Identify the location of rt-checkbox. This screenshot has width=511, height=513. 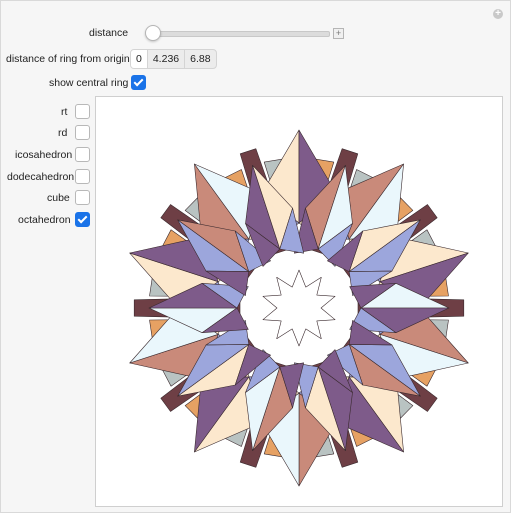
(82, 111).